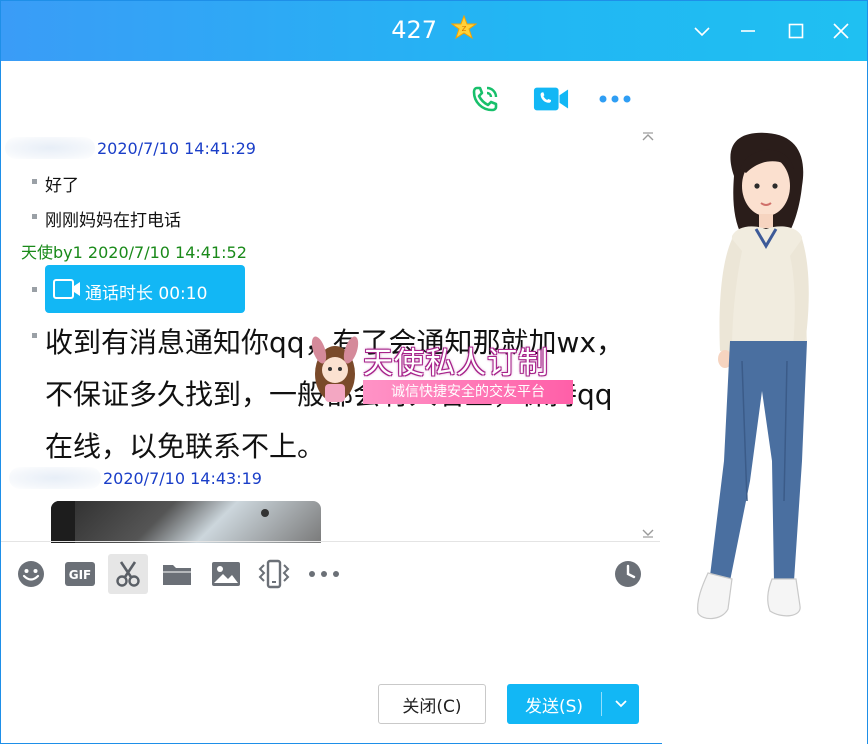 The height and width of the screenshot is (749, 868). I want to click on video-call-icon, so click(551, 99).